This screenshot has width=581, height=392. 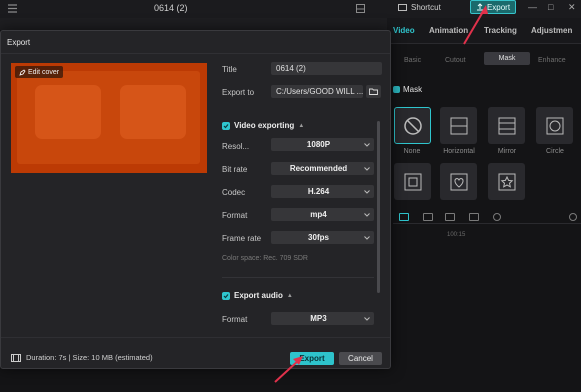 What do you see at coordinates (455, 60) in the screenshot?
I see `subtab-cutout: Cutout` at bounding box center [455, 60].